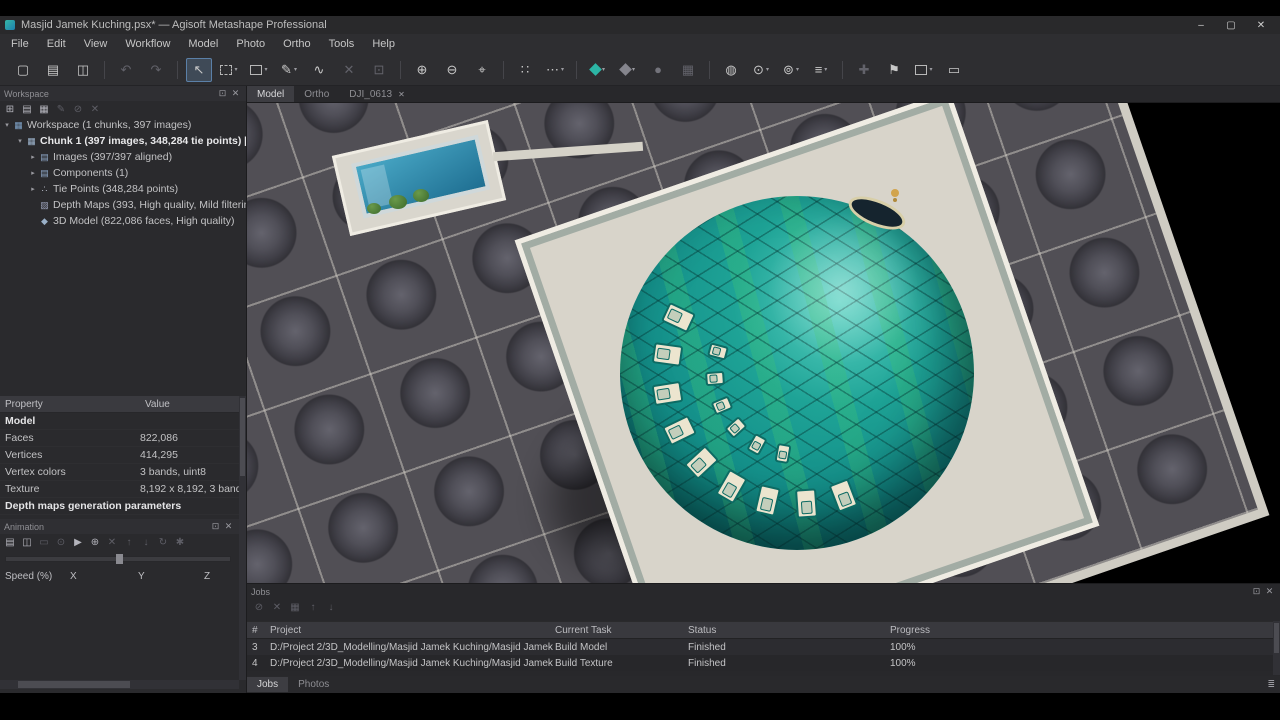 This screenshot has width=1280, height=720. Describe the element at coordinates (123, 125) in the screenshot. I see `tree-item: ▾ ▦ Workspace (1 chunks, 397 images)` at that location.